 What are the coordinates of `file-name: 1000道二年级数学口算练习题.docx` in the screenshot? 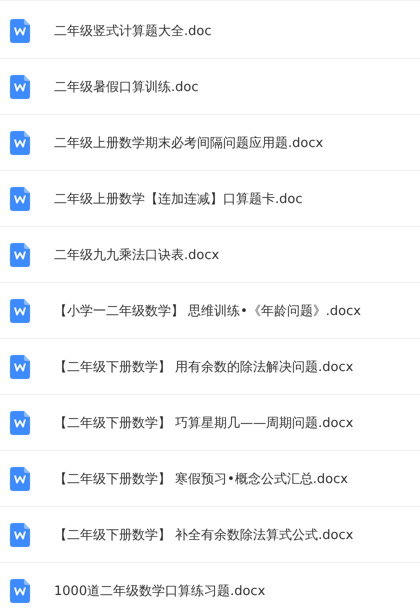 It's located at (160, 591).